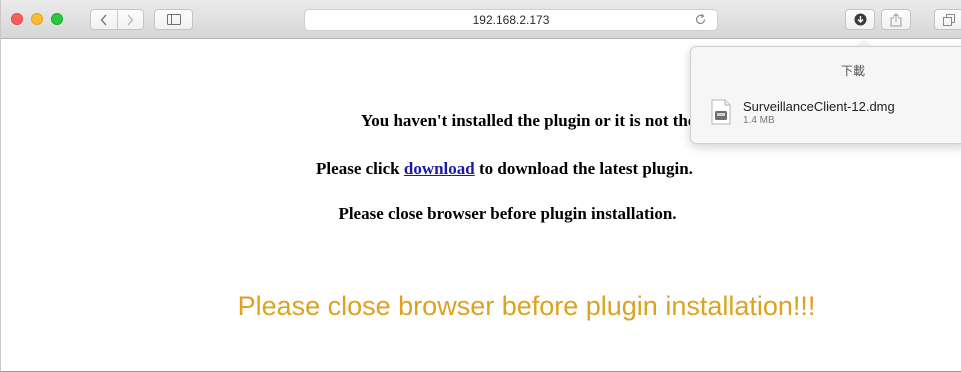  I want to click on downloads-popover: 下載 SurveillanceClient-12.dmg 1.4 MB, so click(825, 95).